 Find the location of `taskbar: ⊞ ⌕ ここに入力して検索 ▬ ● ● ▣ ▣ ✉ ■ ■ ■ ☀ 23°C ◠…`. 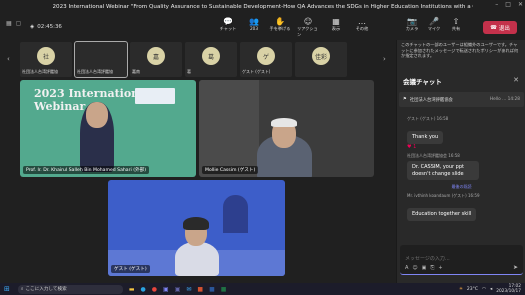

taskbar: ⊞ ⌕ ここに入力して検索 ▬ ● ● ▣ ▣ ✉ ■ ■ ■ ☀ 23°C ◠… is located at coordinates (262, 289).